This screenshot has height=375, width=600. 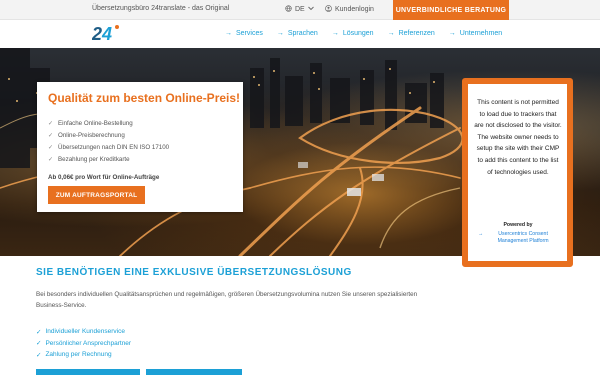 What do you see at coordinates (288, 9) in the screenshot?
I see `globe-icon` at bounding box center [288, 9].